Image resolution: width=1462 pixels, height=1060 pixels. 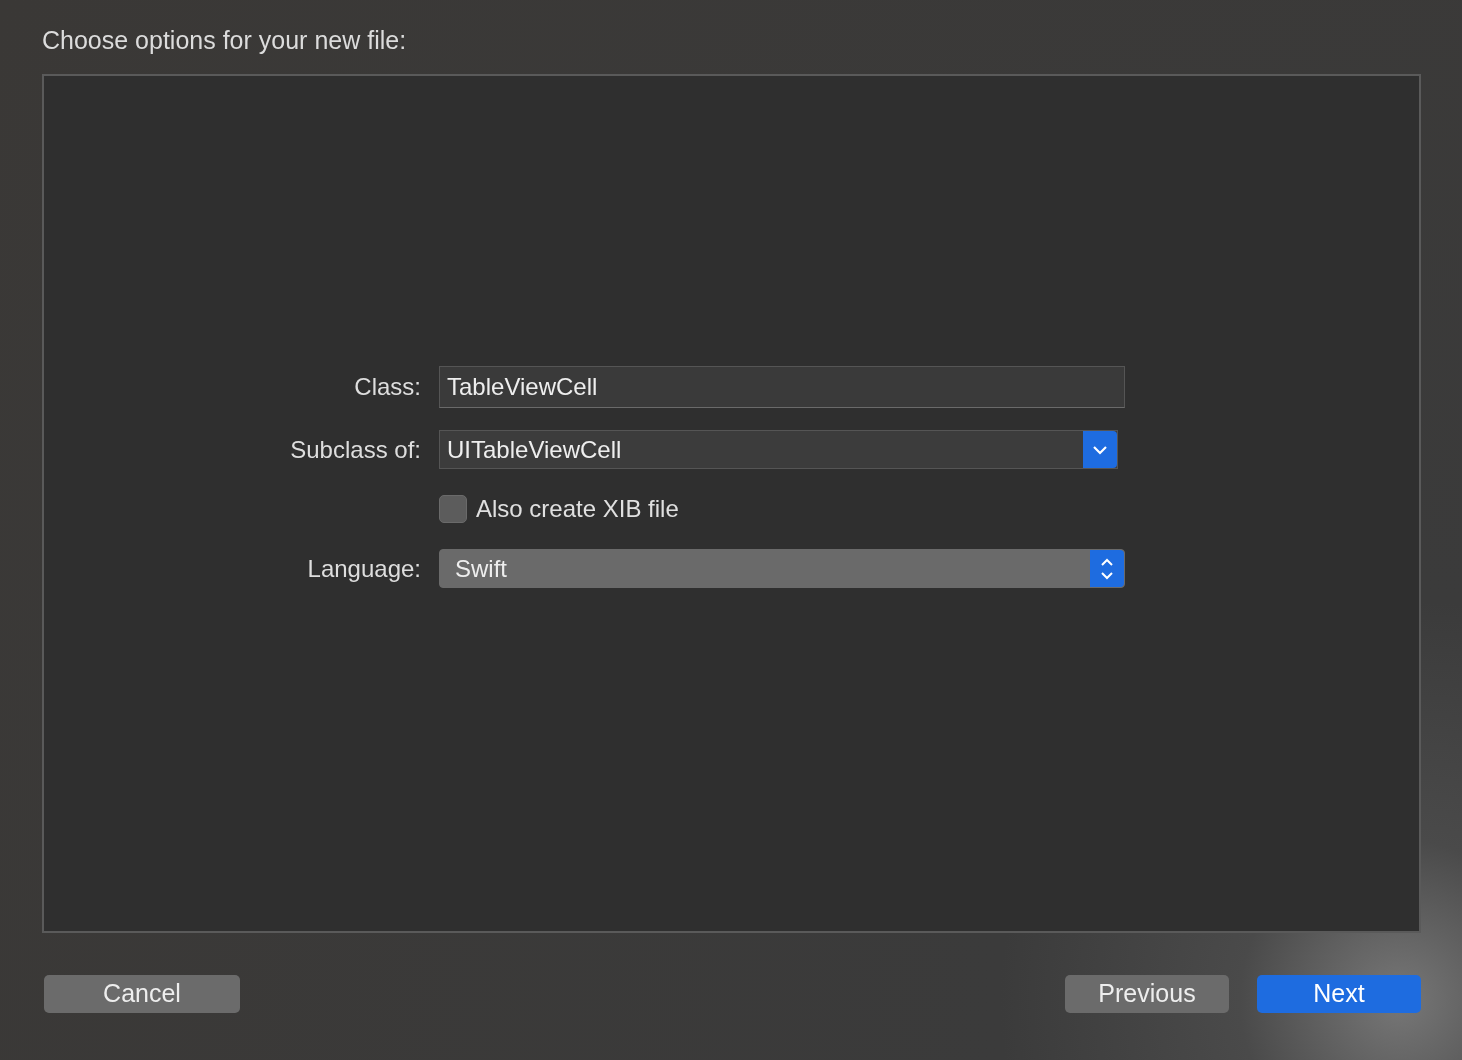 What do you see at coordinates (1100, 449) in the screenshot?
I see `chevron-down-icon` at bounding box center [1100, 449].